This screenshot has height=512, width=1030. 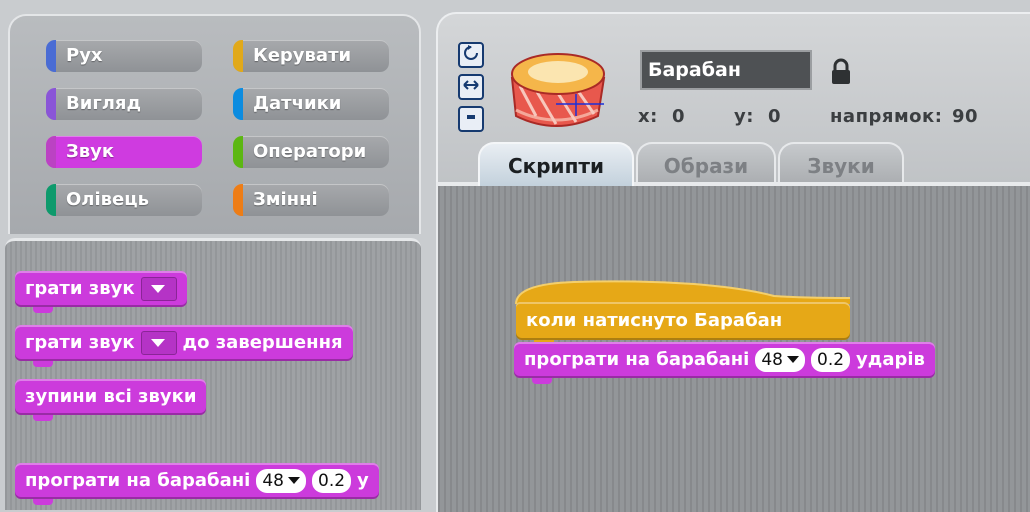 I want to click on tab-scripts: Скрипти, so click(x=556, y=164).